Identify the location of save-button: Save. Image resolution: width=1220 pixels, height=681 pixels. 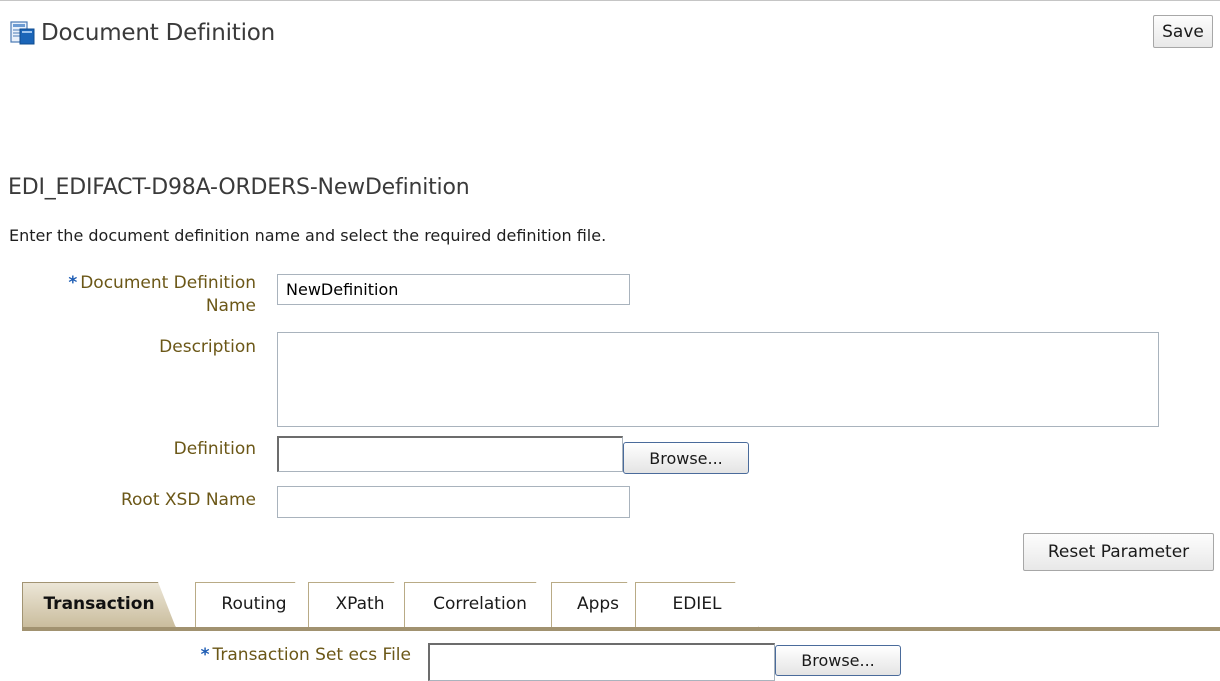
(1183, 31).